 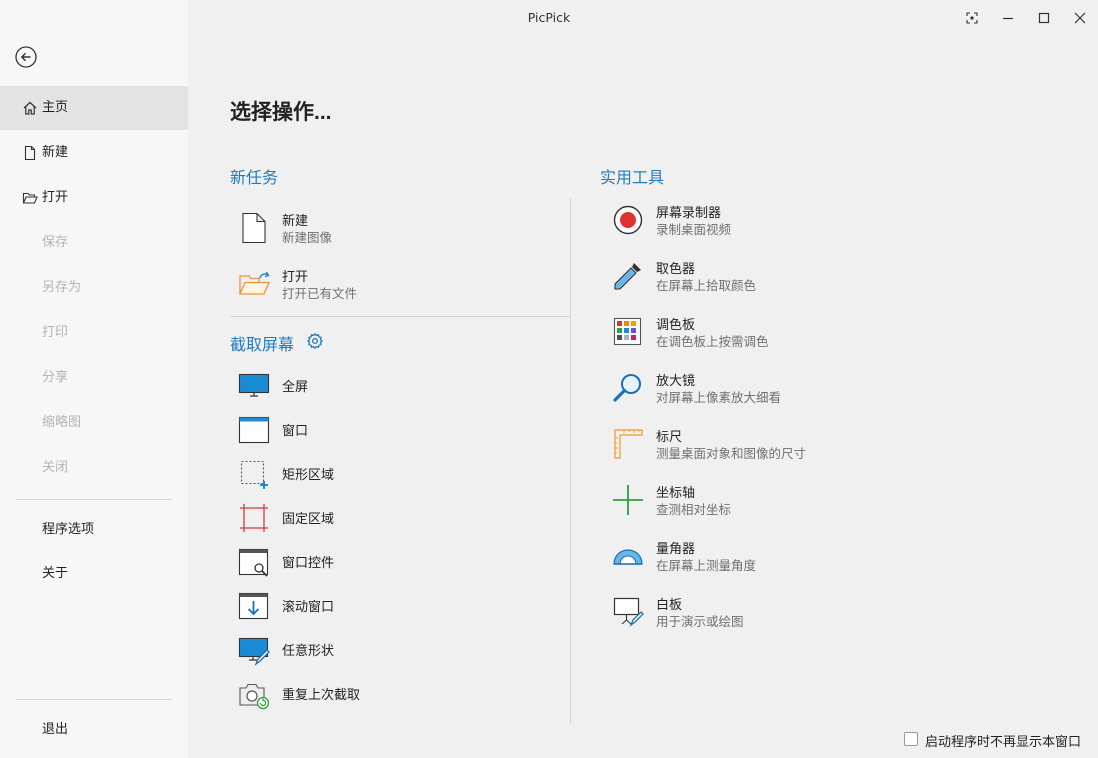 I want to click on maximize-button, so click(x=1044, y=18).